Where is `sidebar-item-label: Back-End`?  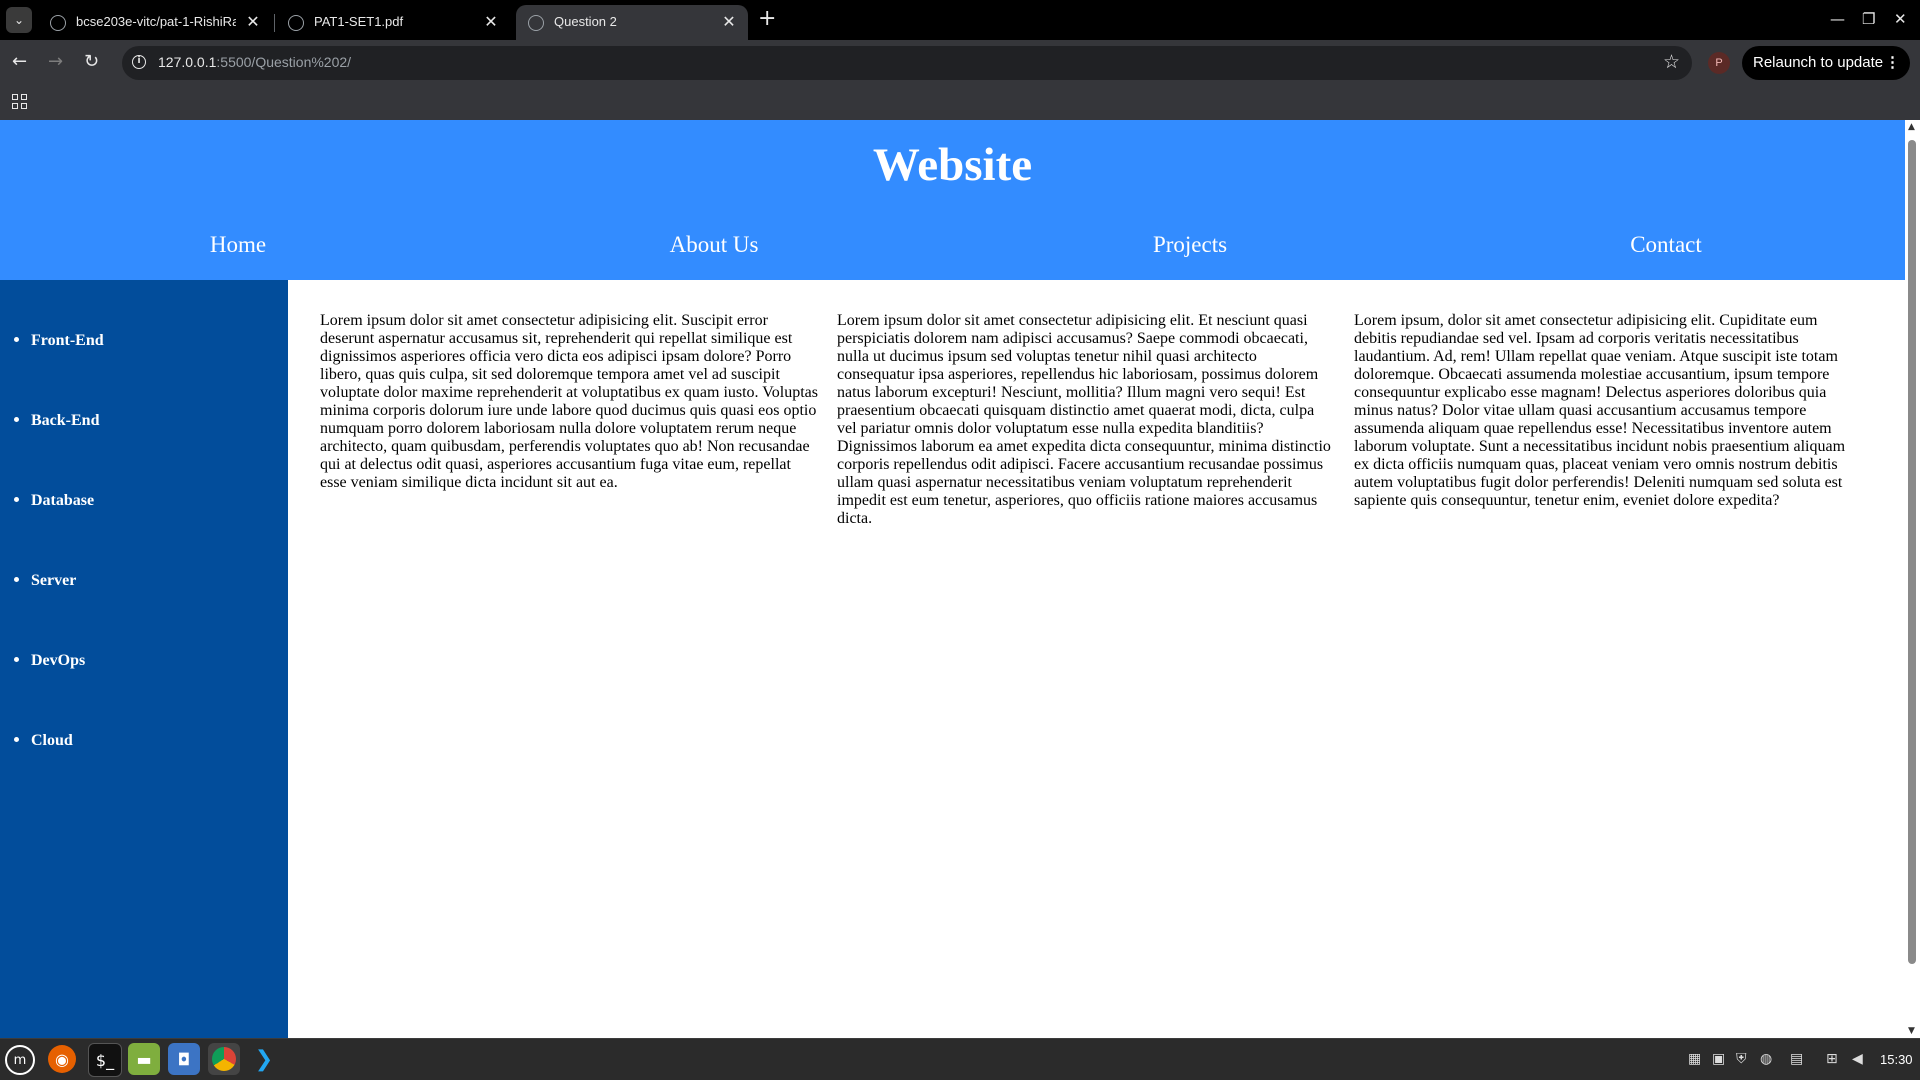
sidebar-item-label: Back-End is located at coordinates (65, 420).